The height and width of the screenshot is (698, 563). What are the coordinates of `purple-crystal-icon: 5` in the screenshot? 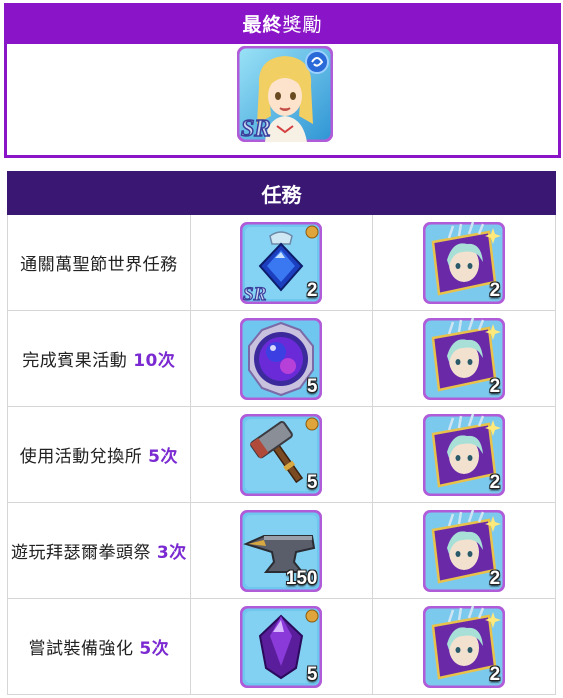 It's located at (281, 646).